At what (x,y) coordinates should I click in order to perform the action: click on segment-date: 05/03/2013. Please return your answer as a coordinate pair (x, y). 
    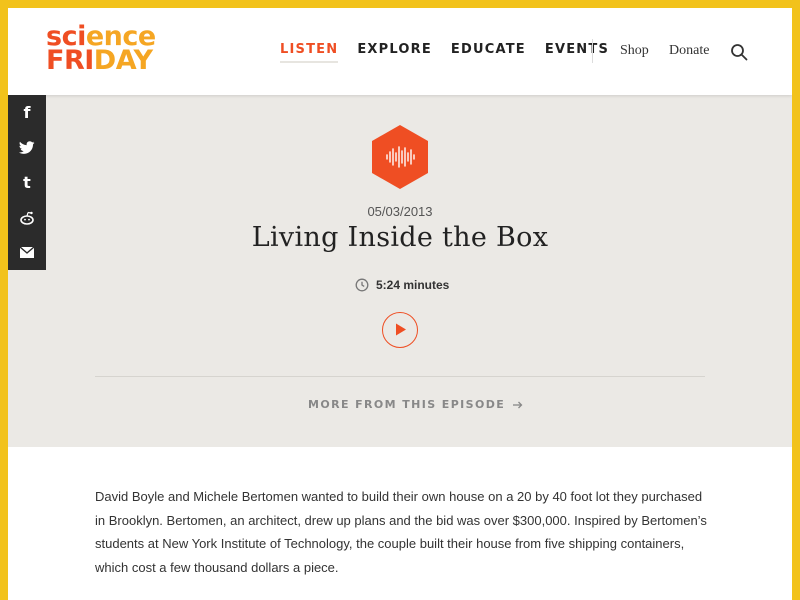
    Looking at the image, I should click on (400, 211).